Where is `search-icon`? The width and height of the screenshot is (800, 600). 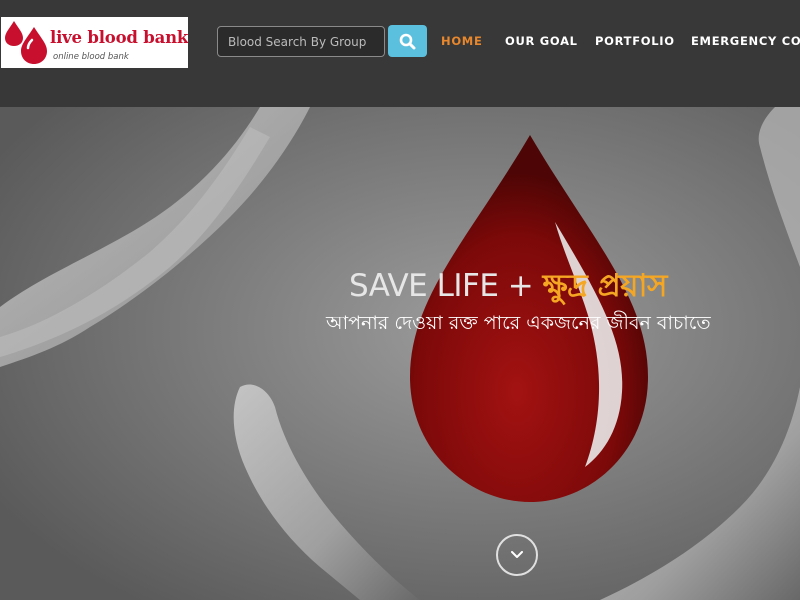 search-icon is located at coordinates (407, 41).